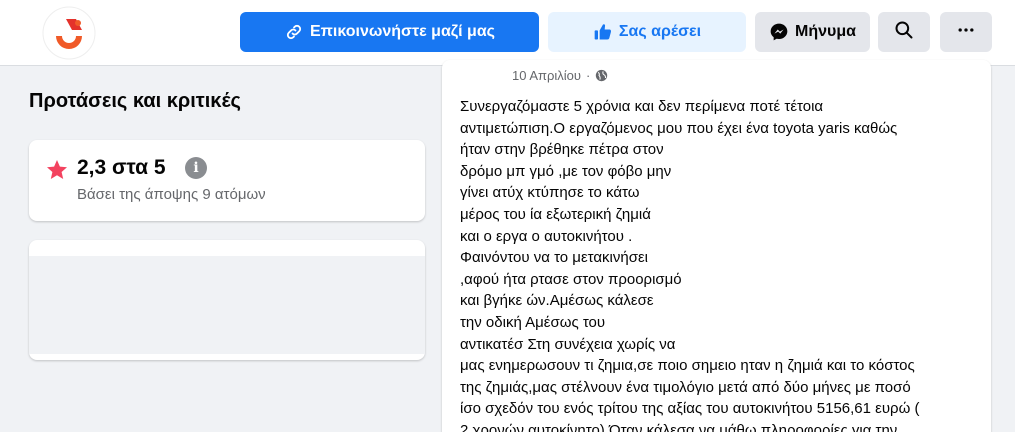  I want to click on post-date: 10 Απριλίου, so click(546, 75).